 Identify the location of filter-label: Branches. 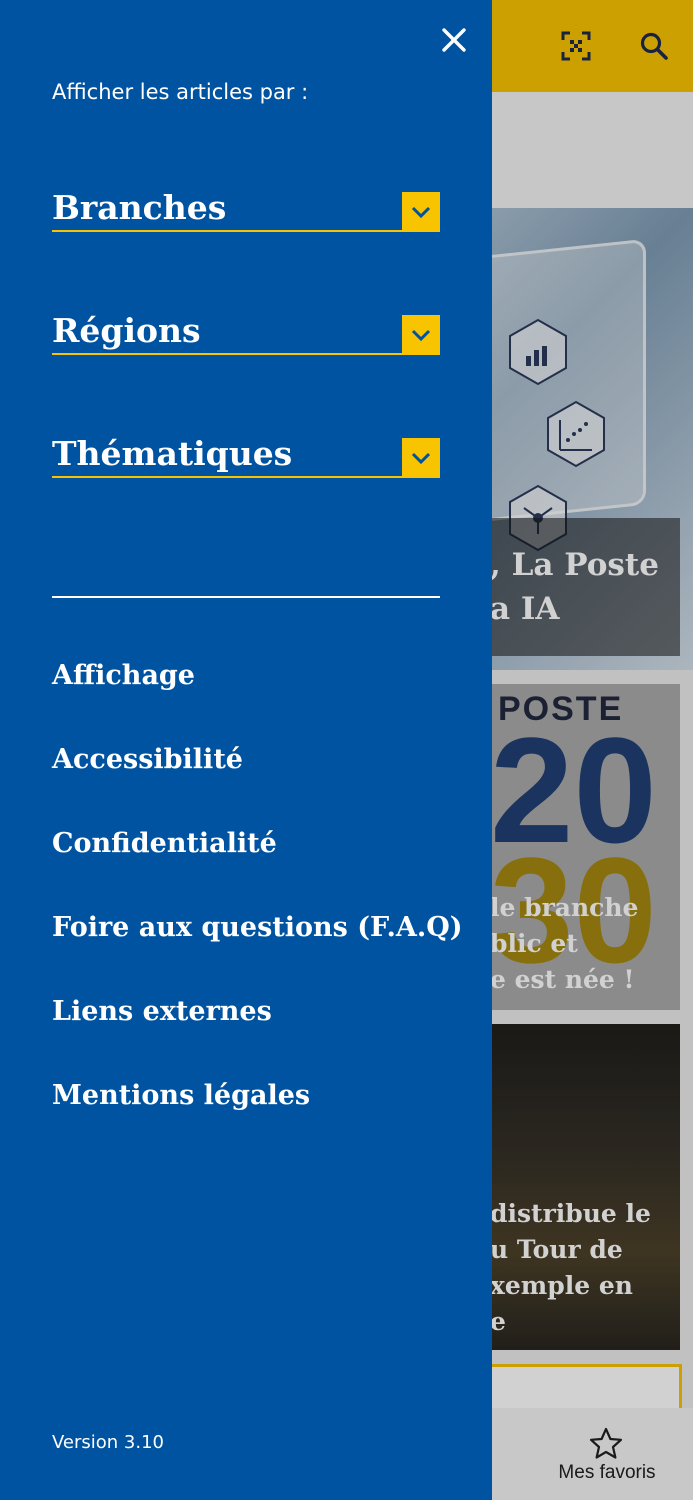
(139, 207).